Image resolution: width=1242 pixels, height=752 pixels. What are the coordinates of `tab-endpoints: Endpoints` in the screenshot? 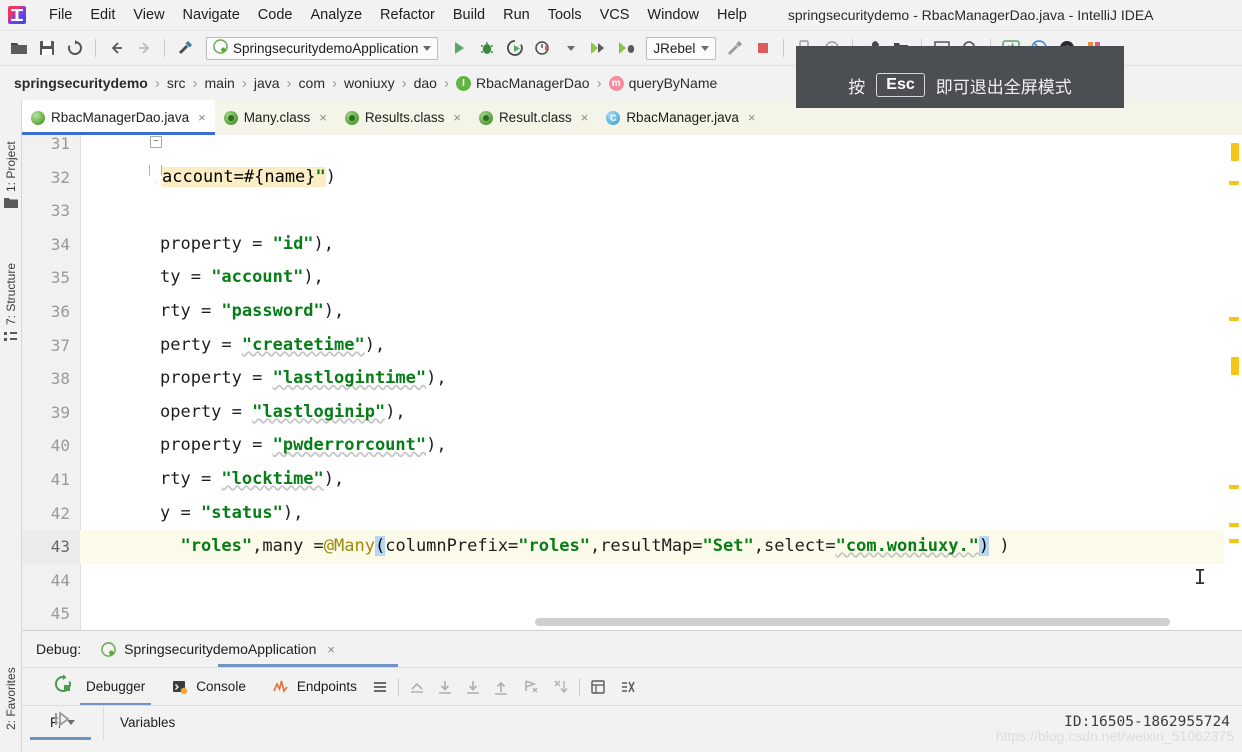 It's located at (313, 687).